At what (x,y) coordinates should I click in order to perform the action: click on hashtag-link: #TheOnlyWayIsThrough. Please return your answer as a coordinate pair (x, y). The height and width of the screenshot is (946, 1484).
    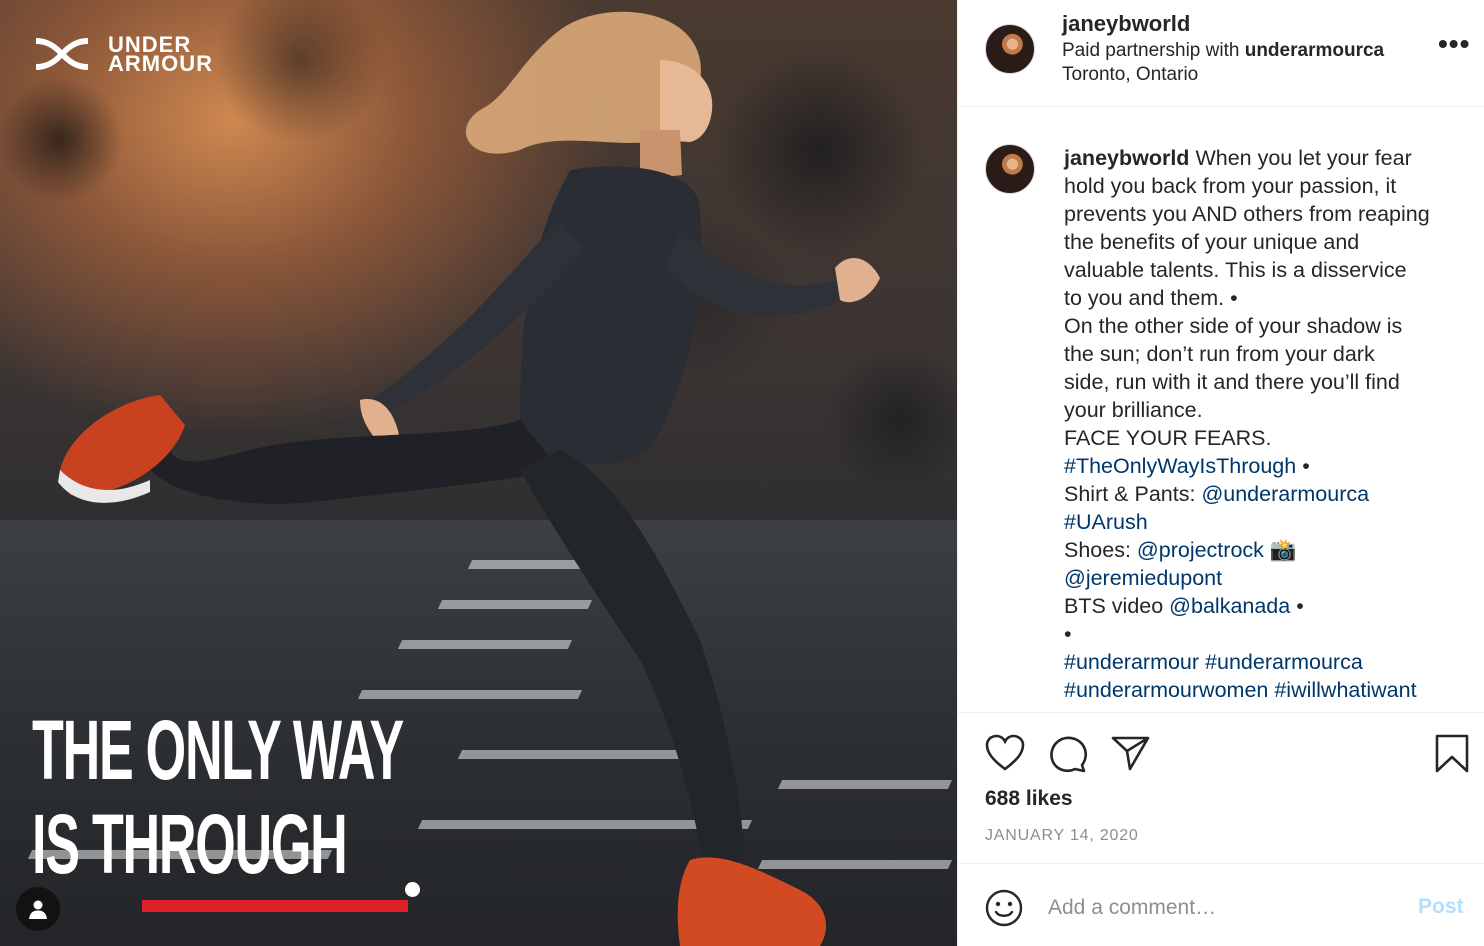
    Looking at the image, I should click on (1180, 466).